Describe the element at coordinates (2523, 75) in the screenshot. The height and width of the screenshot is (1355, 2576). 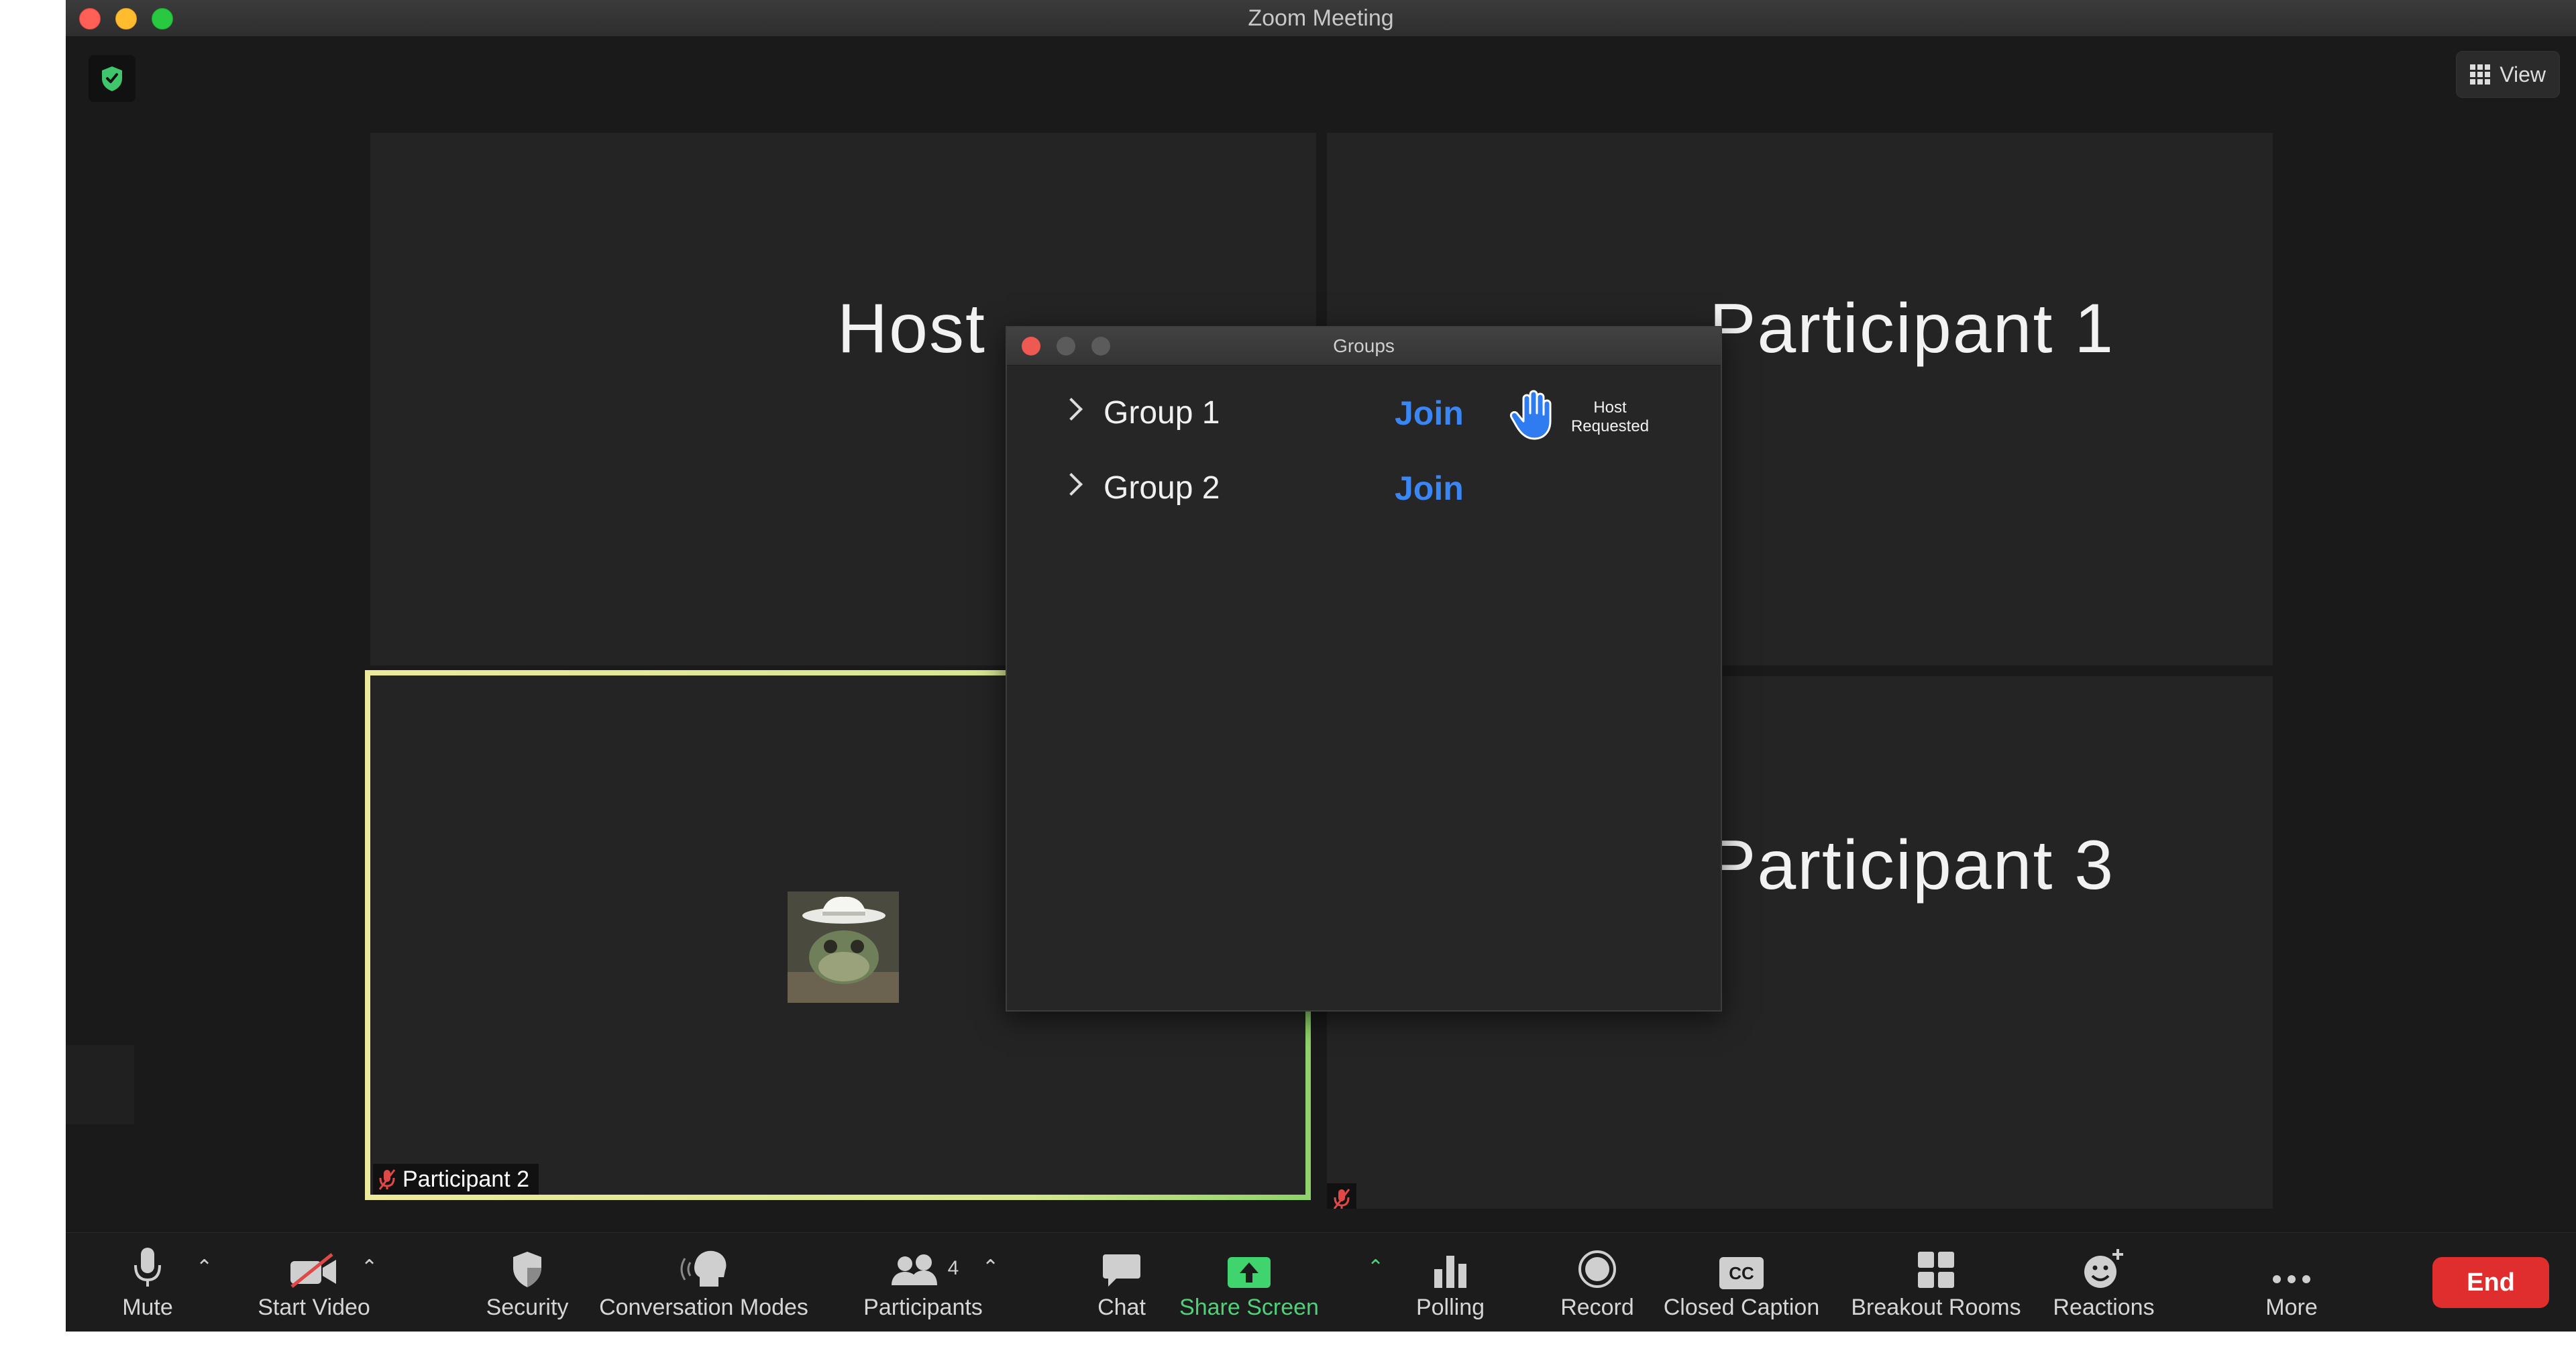
I see `view-label: View` at that location.